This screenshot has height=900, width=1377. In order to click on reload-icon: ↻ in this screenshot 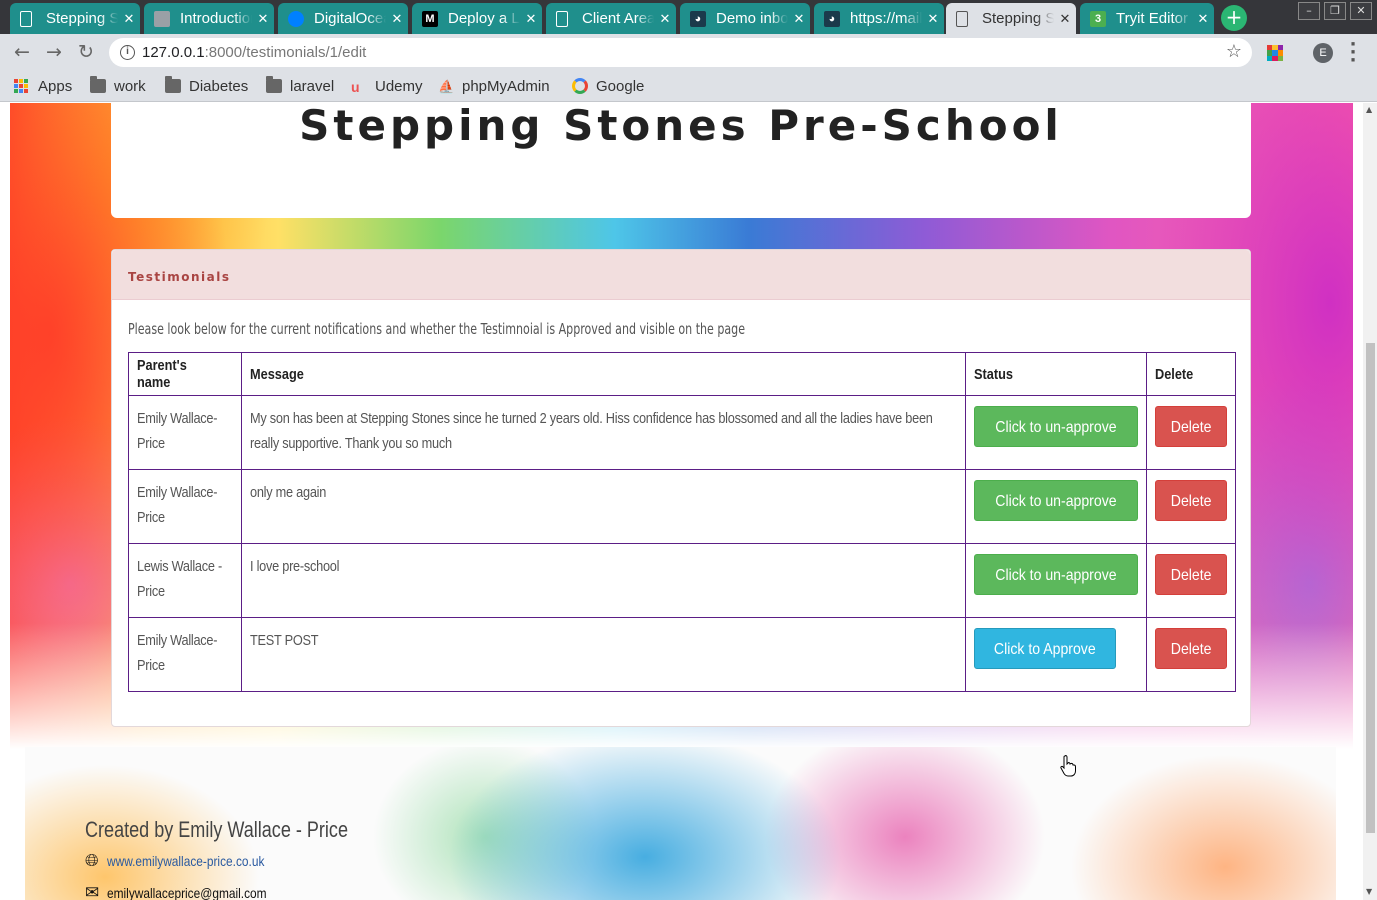, I will do `click(86, 52)`.